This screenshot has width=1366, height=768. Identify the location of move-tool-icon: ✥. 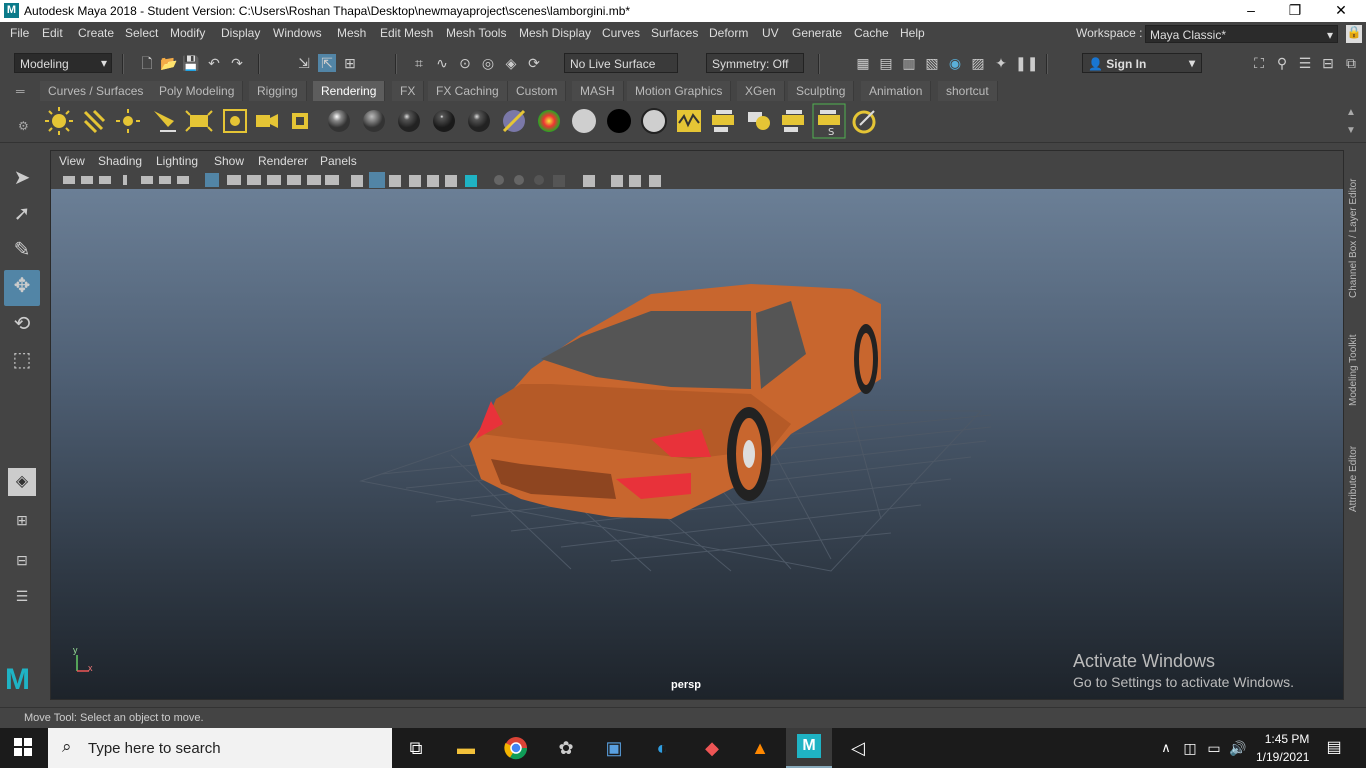
(22, 288).